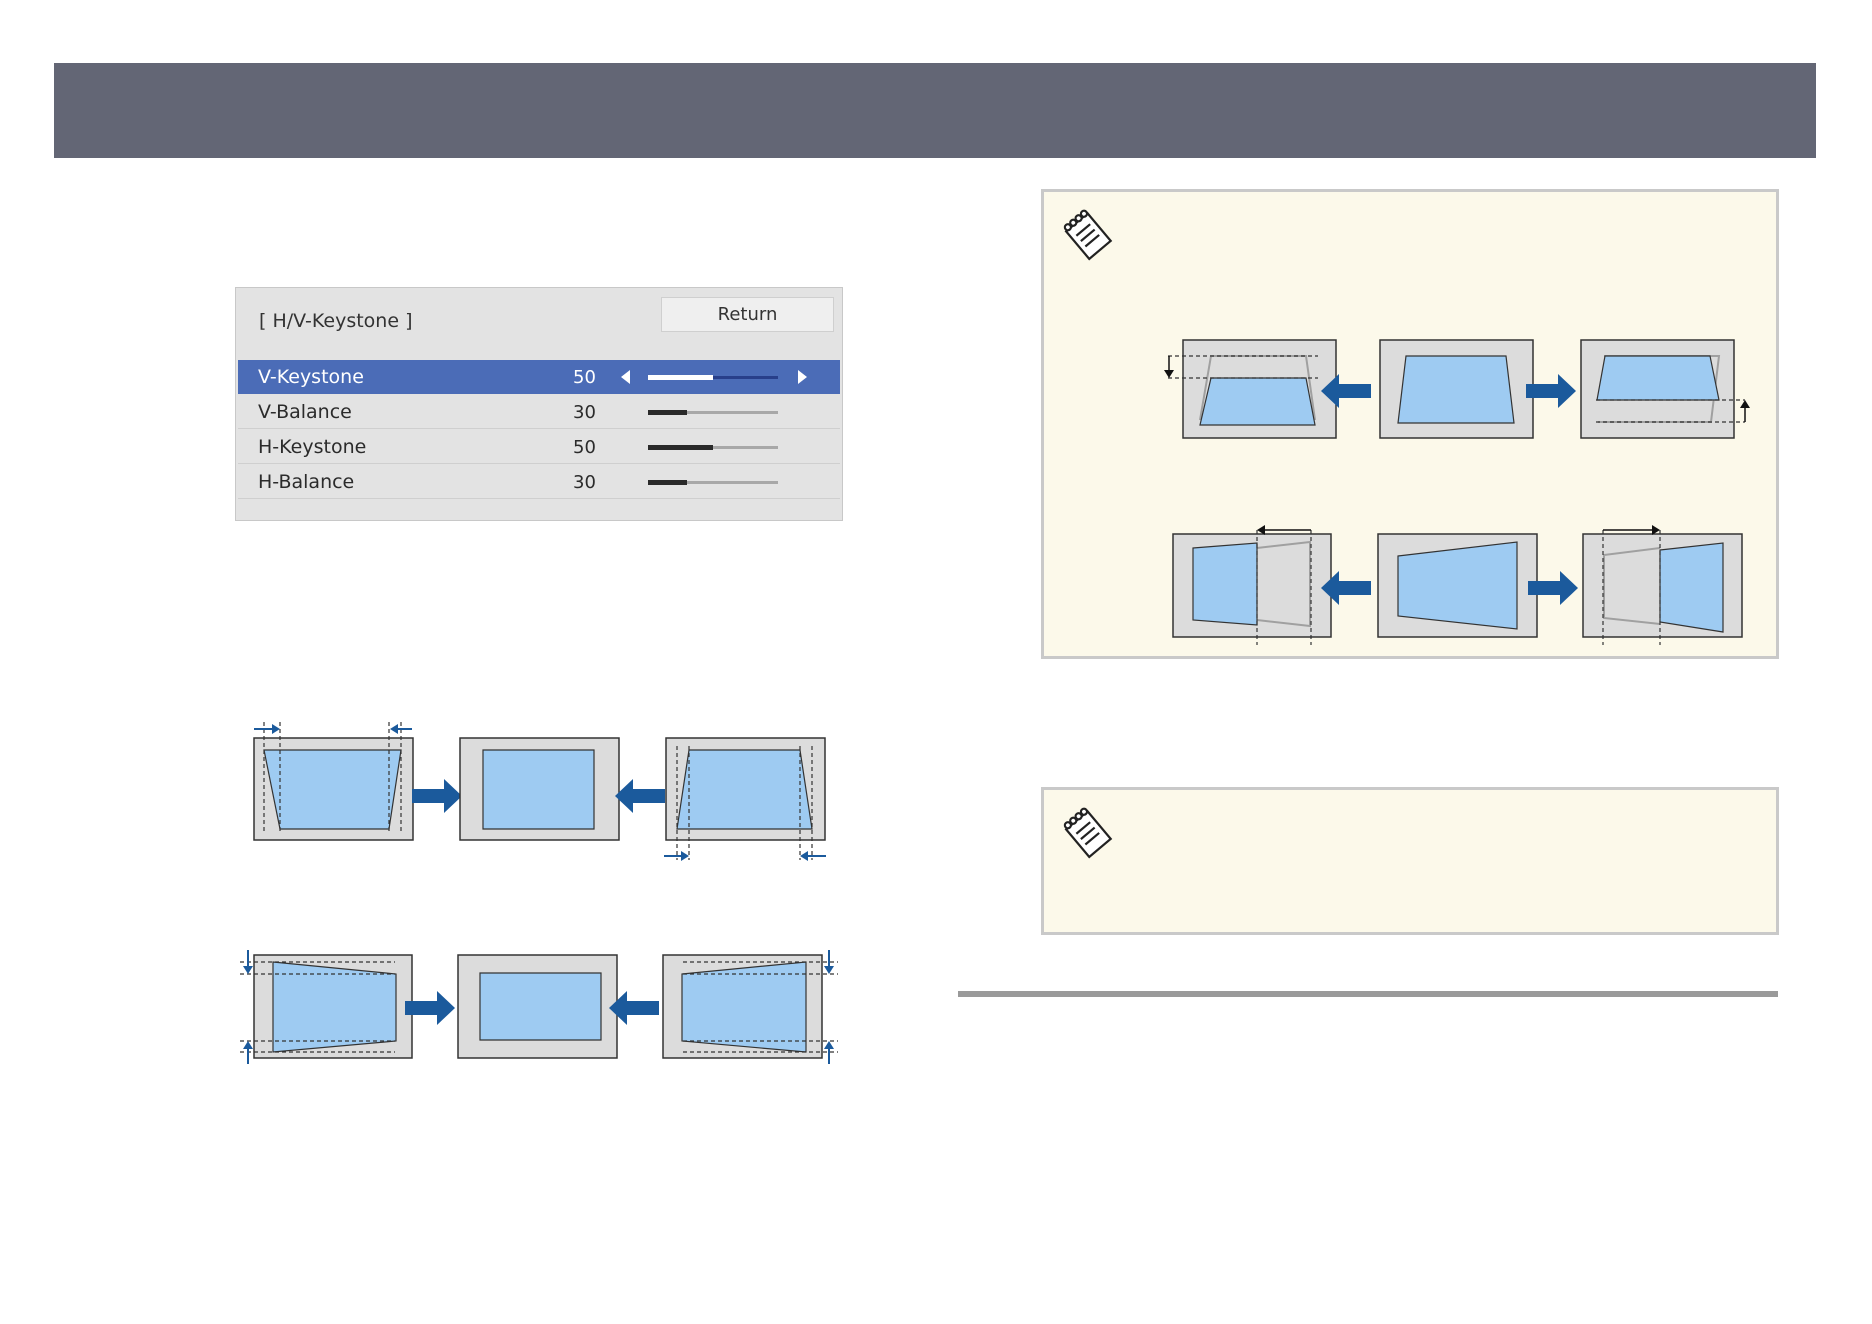  What do you see at coordinates (1457, 389) in the screenshot?
I see `v-balance-diagram` at bounding box center [1457, 389].